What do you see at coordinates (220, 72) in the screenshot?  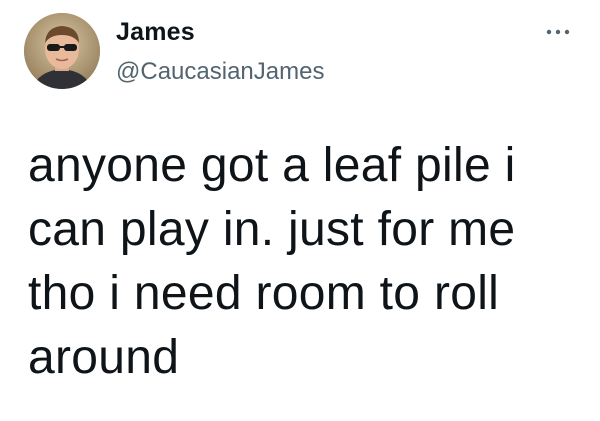 I see `user-handle: @CaucasianJames` at bounding box center [220, 72].